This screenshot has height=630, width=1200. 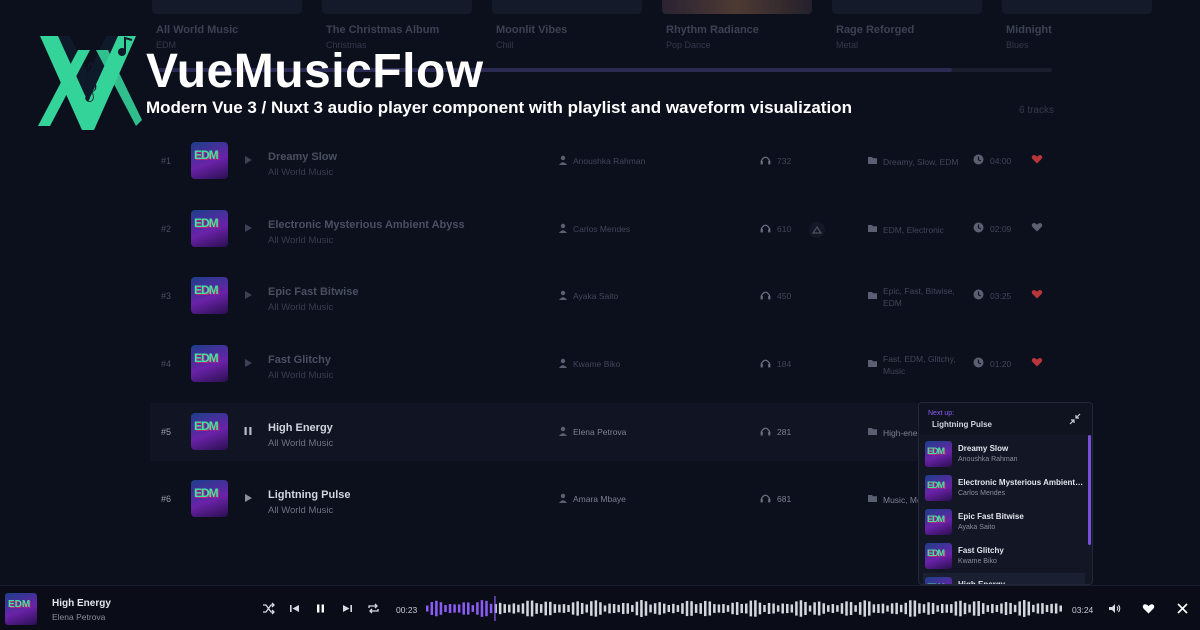 What do you see at coordinates (1182, 608) in the screenshot?
I see `close-icon` at bounding box center [1182, 608].